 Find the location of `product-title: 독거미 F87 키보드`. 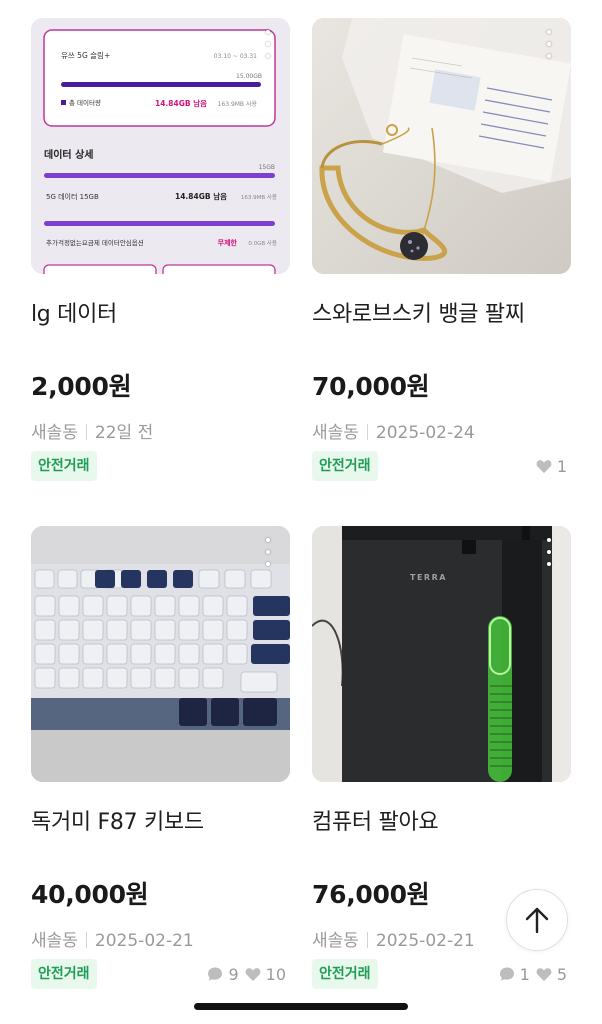

product-title: 독거미 F87 키보드 is located at coordinates (117, 820).